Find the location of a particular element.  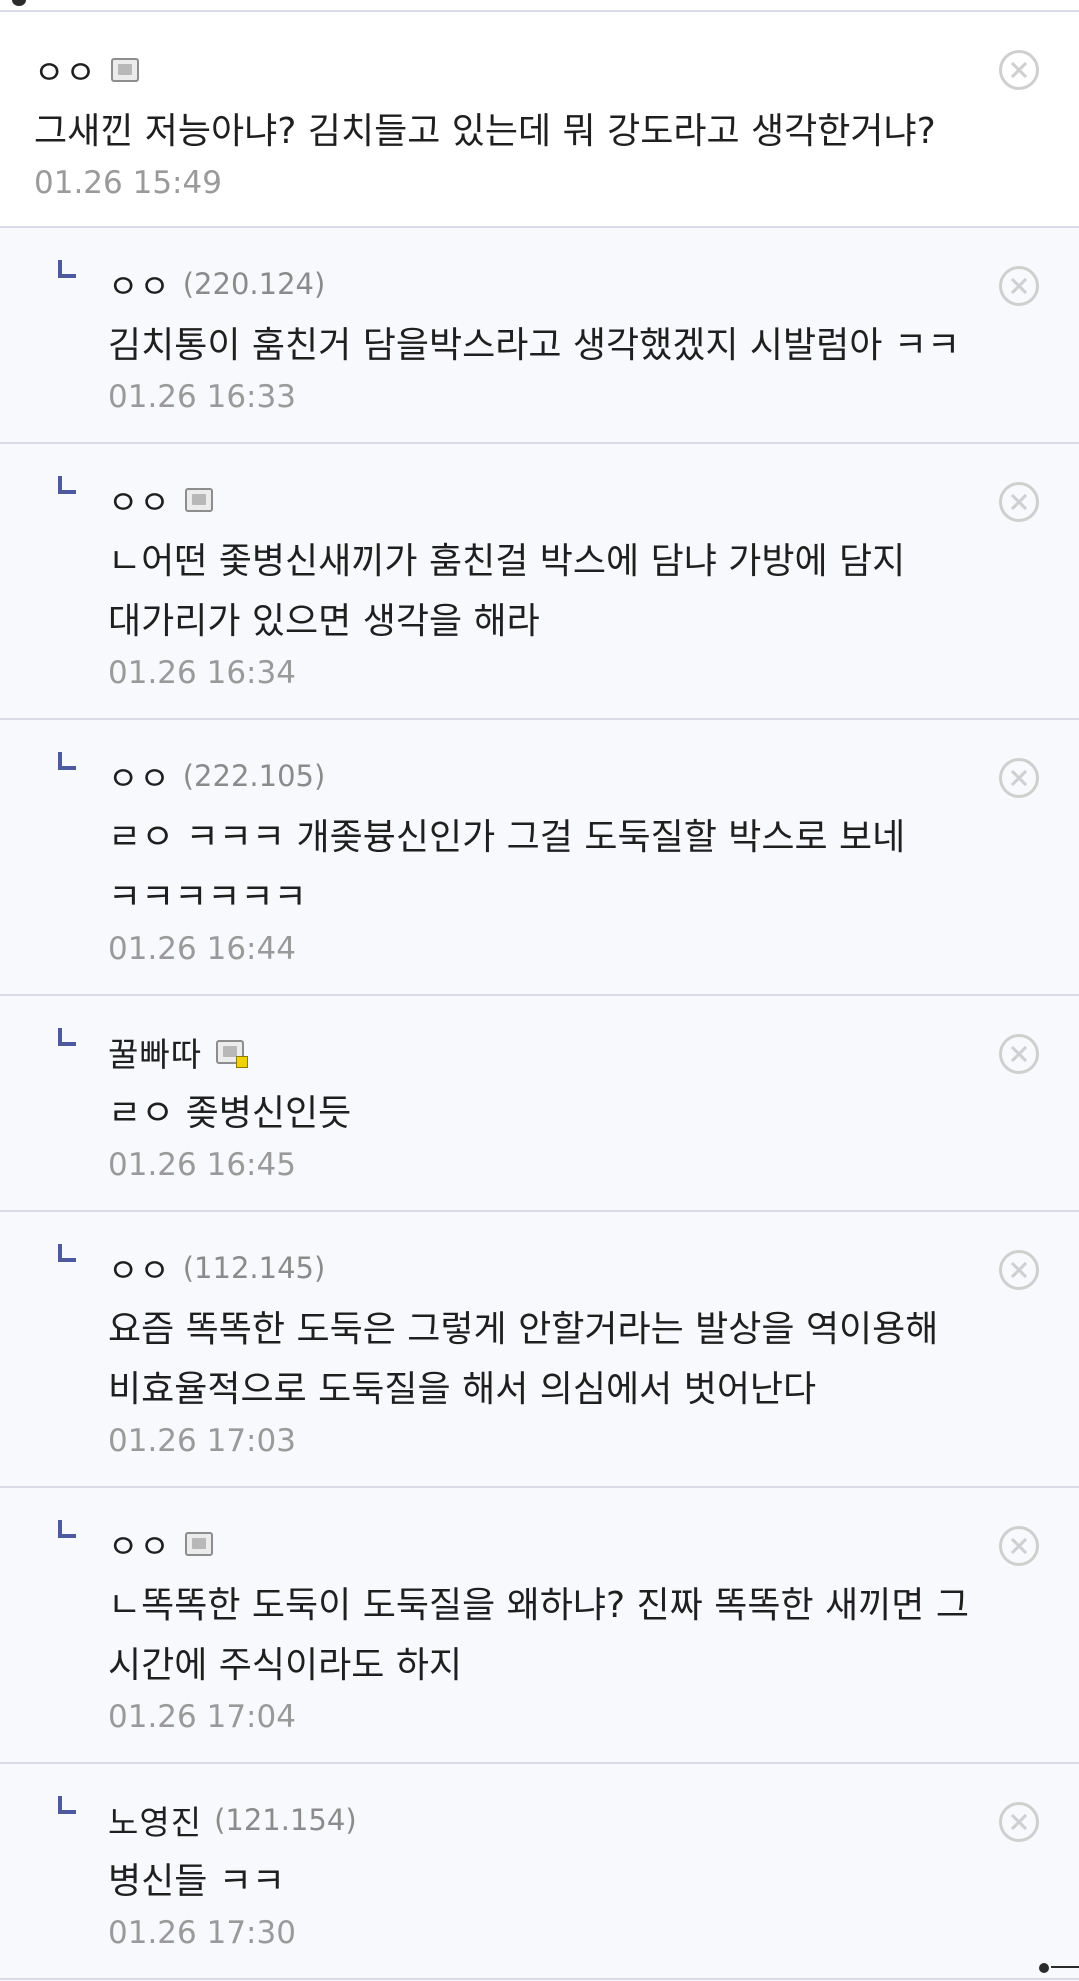

comment-text: 그새낀 저능아냐? 김치들고 있는데 뭐 강도라고 생각한거냐? is located at coordinates (485, 131).